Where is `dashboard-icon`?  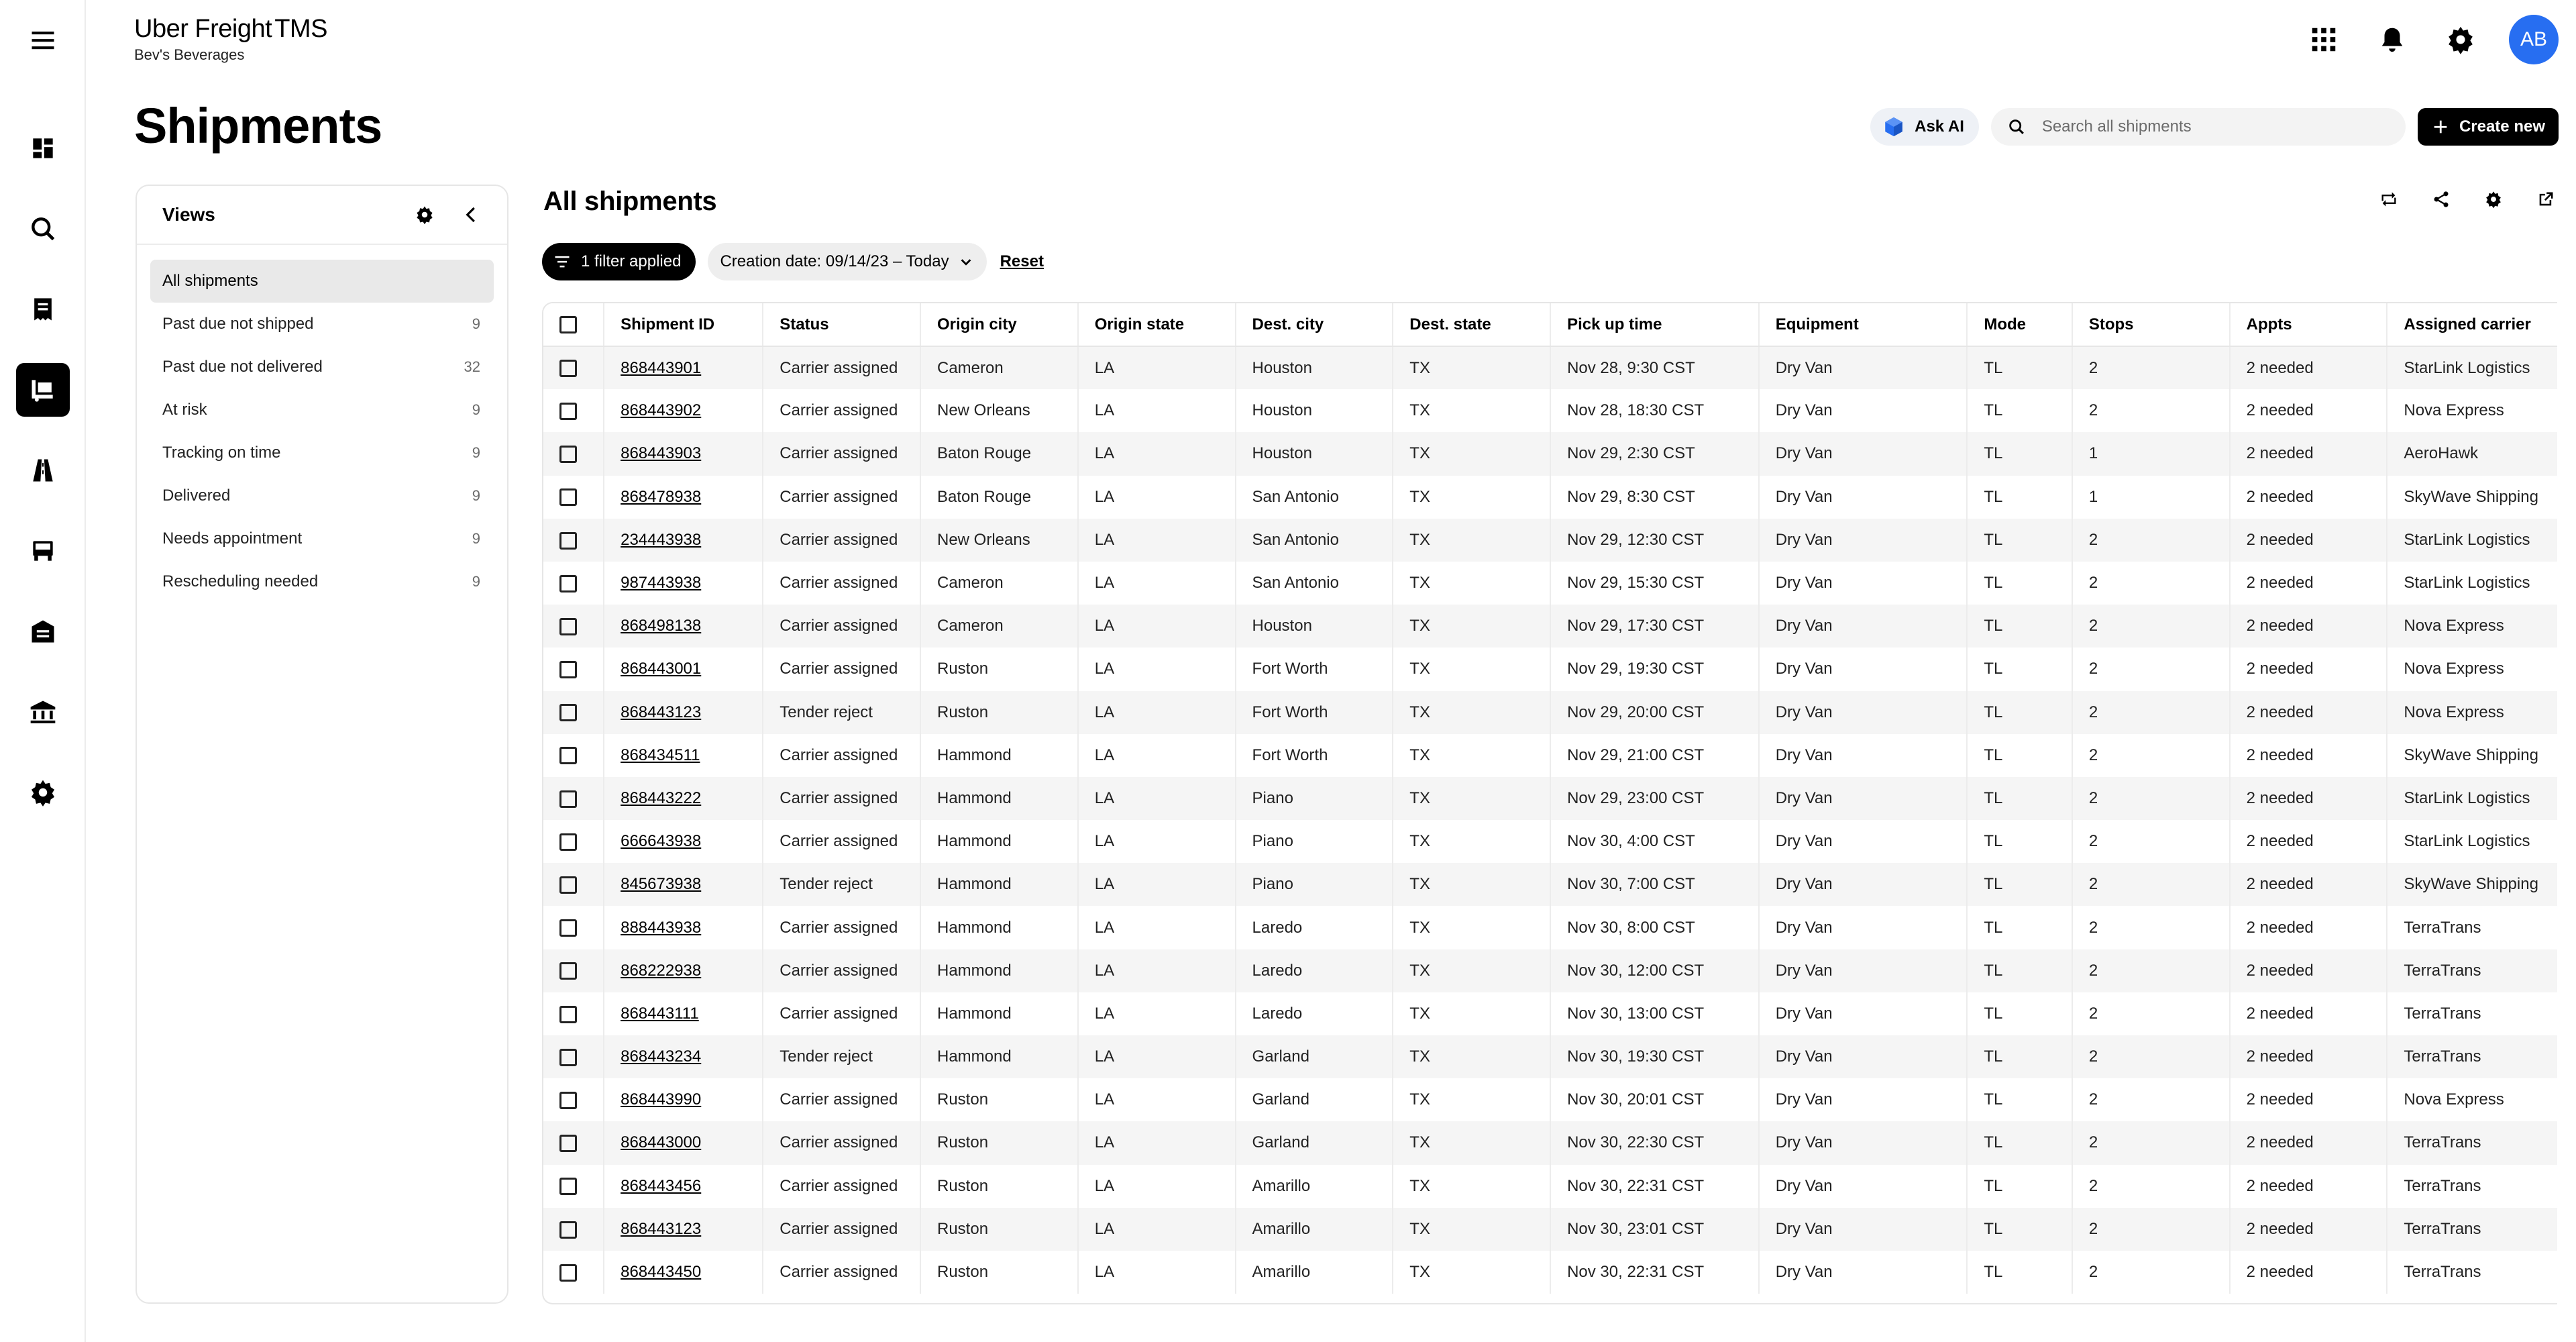
dashboard-icon is located at coordinates (43, 148).